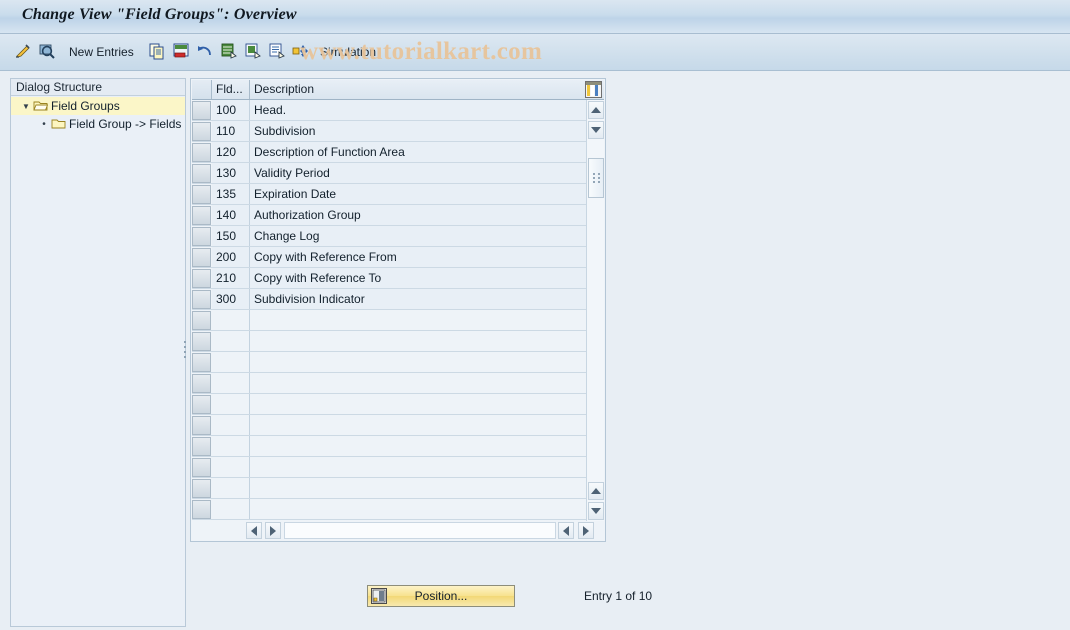 Image resolution: width=1070 pixels, height=630 pixels. What do you see at coordinates (101, 52) in the screenshot?
I see `new-entries-button: New Entries` at bounding box center [101, 52].